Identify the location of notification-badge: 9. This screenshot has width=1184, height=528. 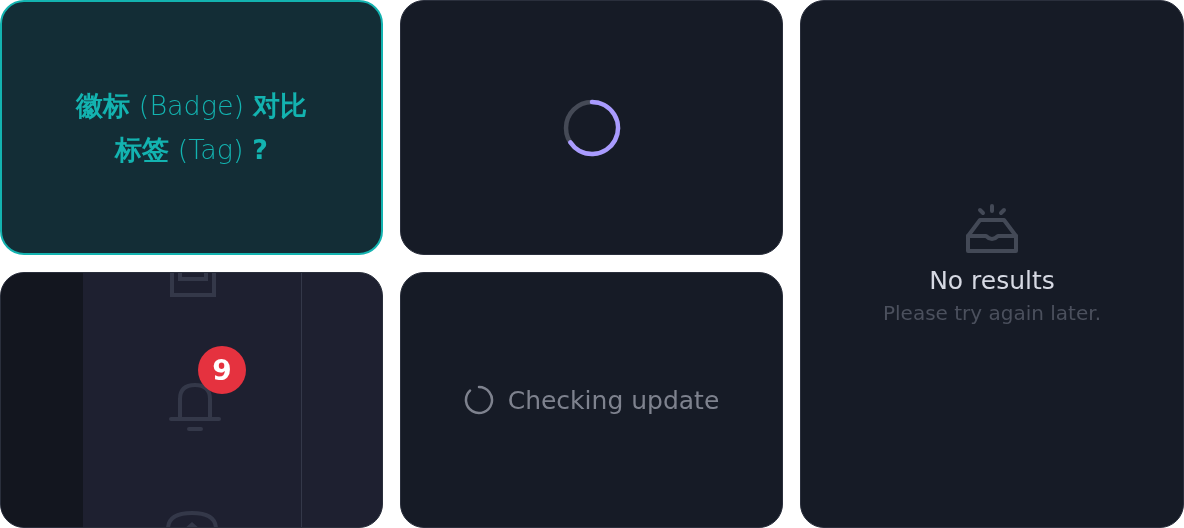
(222, 370).